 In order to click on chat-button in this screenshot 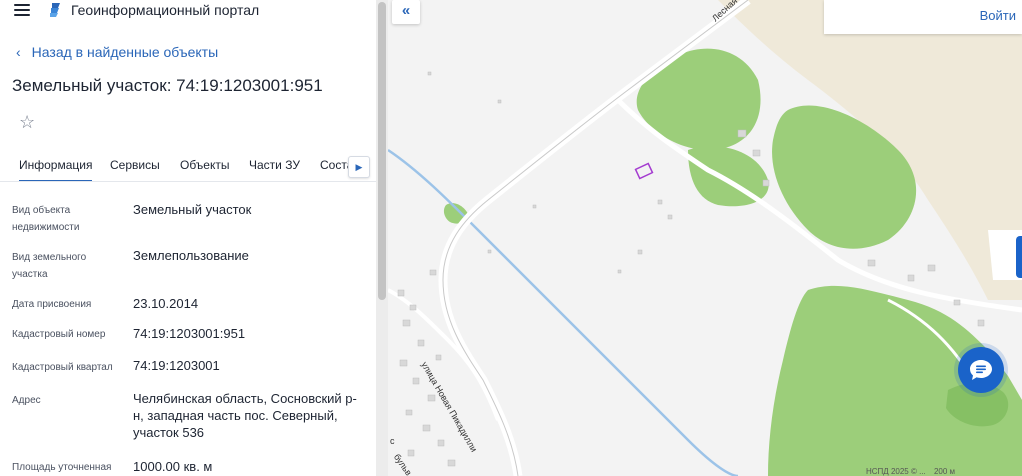, I will do `click(981, 370)`.